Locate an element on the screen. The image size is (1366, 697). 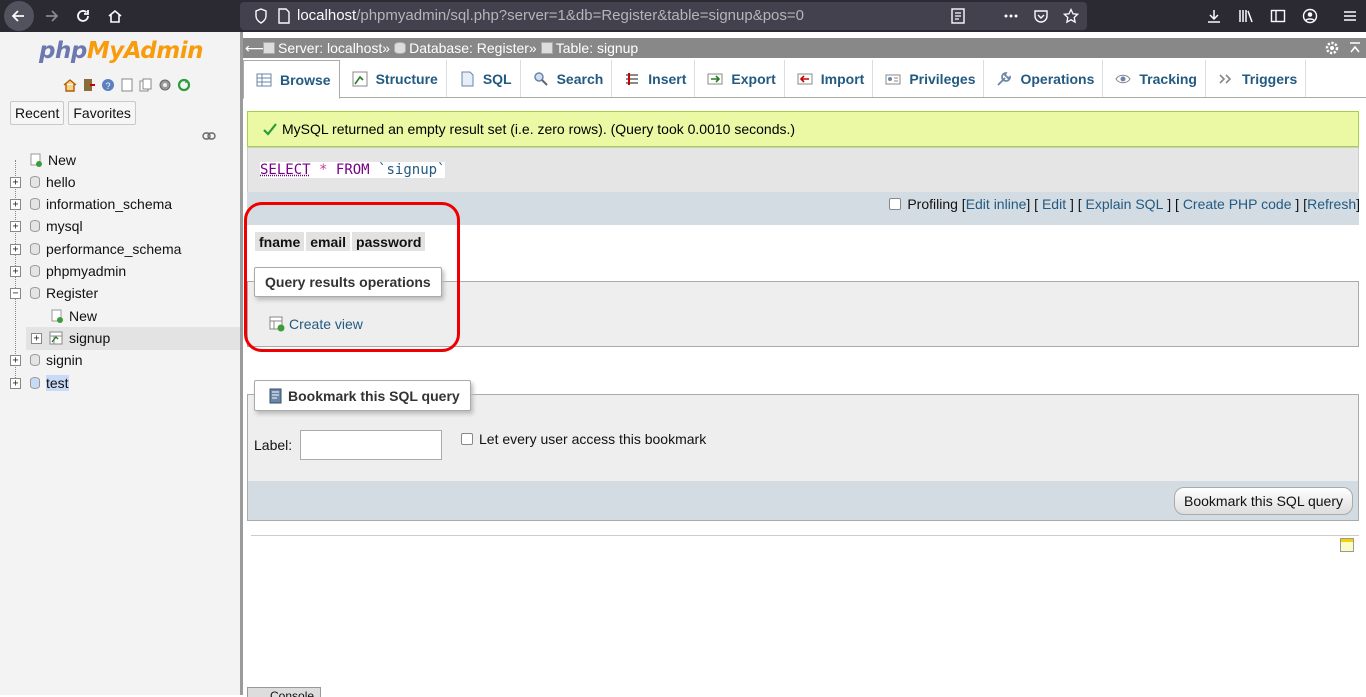
tab-label: Import is located at coordinates (842, 78).